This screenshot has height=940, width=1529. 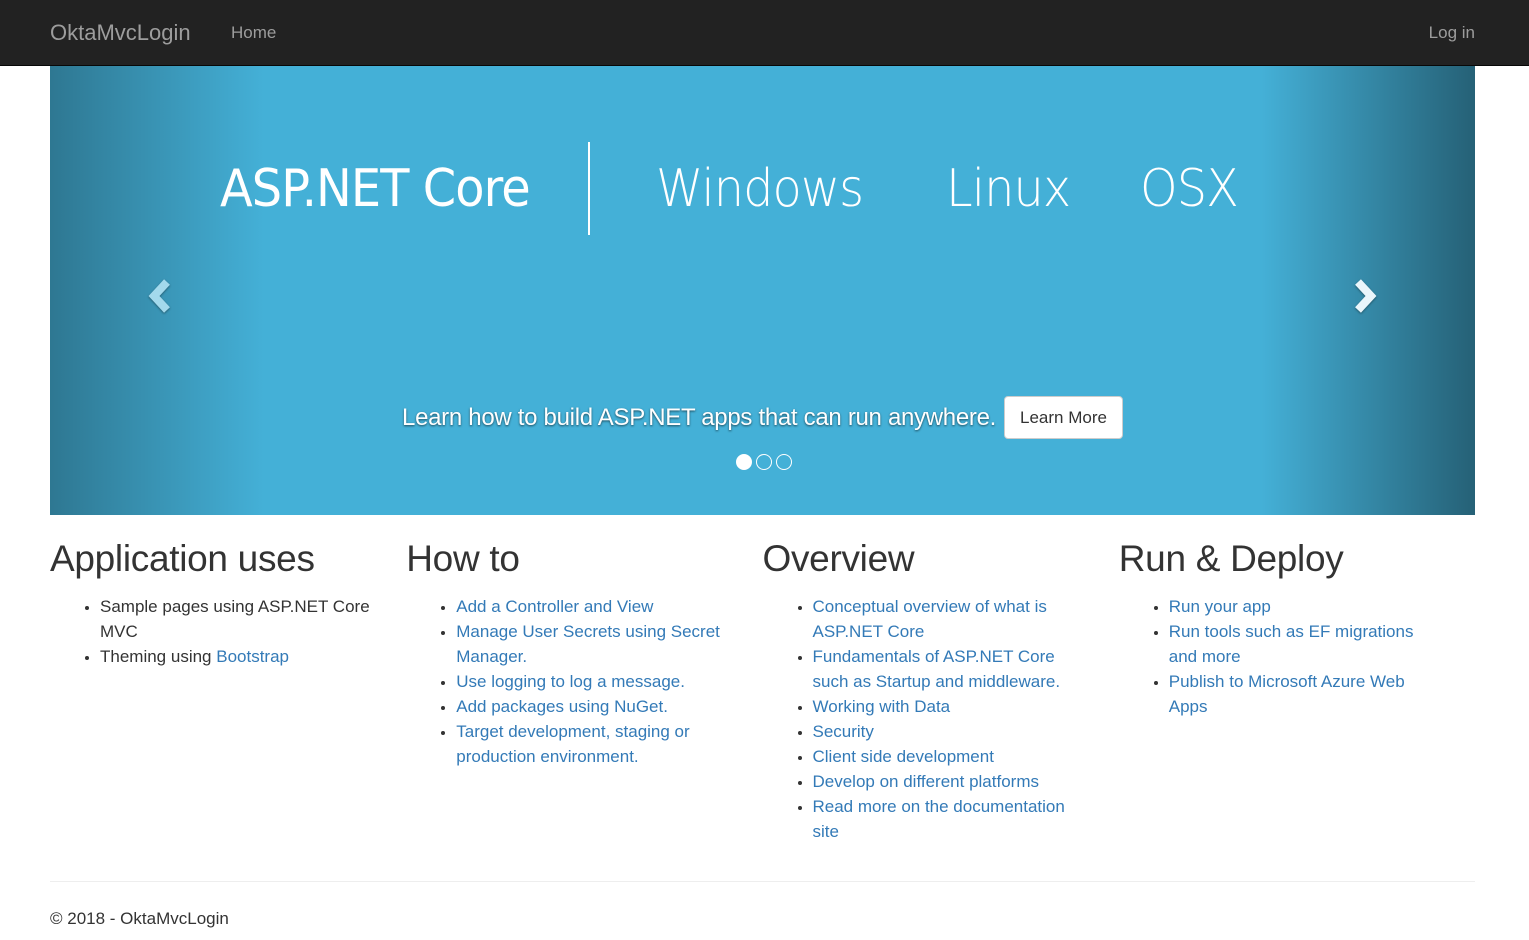 I want to click on list-link: Publish to Microsoft Azure Web Apps, so click(x=1287, y=694).